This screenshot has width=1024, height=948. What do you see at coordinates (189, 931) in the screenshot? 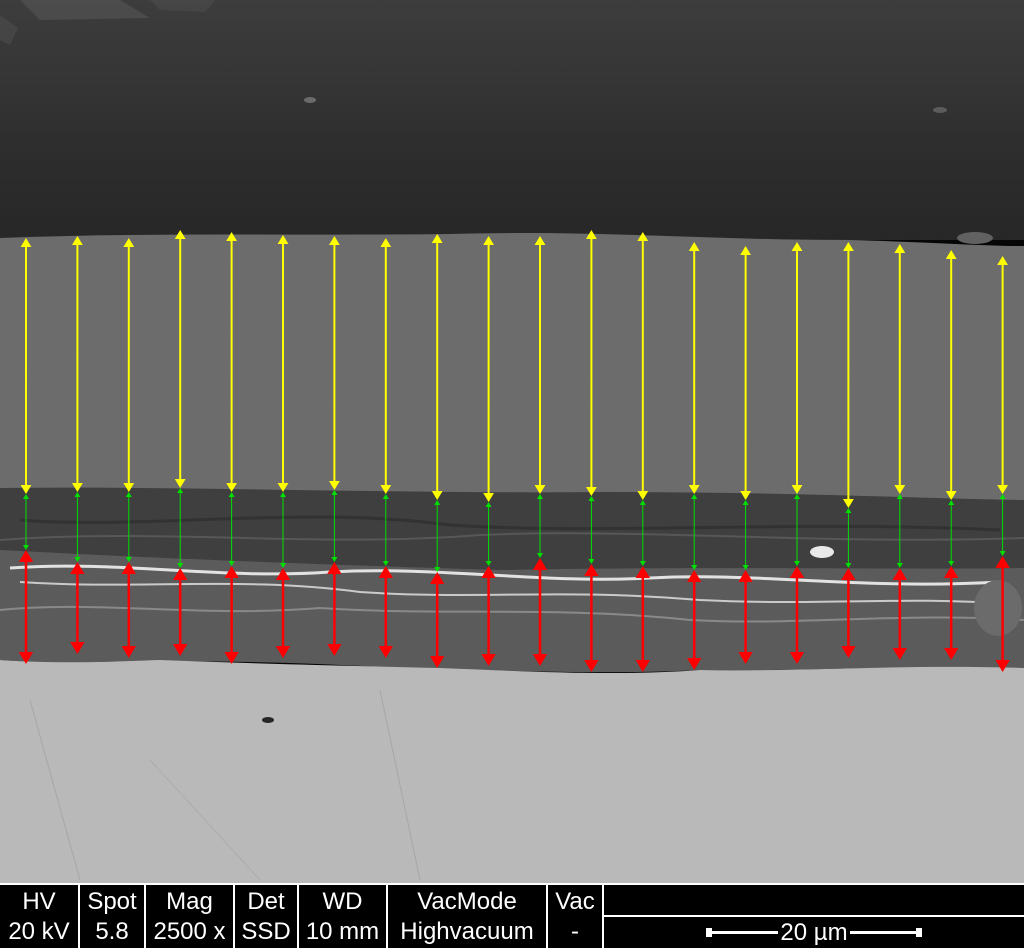
I see `mag-value: 2500 x` at bounding box center [189, 931].